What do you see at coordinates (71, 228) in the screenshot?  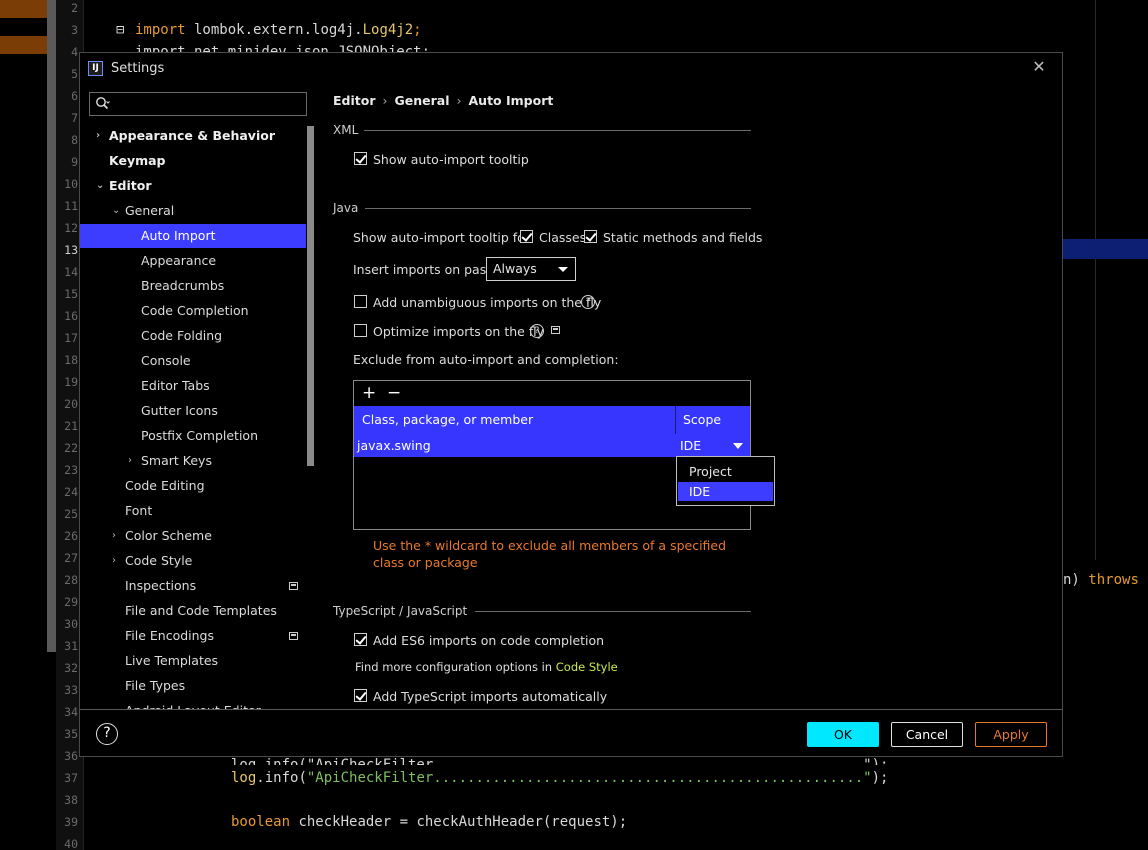 I see `line-number: 12` at bounding box center [71, 228].